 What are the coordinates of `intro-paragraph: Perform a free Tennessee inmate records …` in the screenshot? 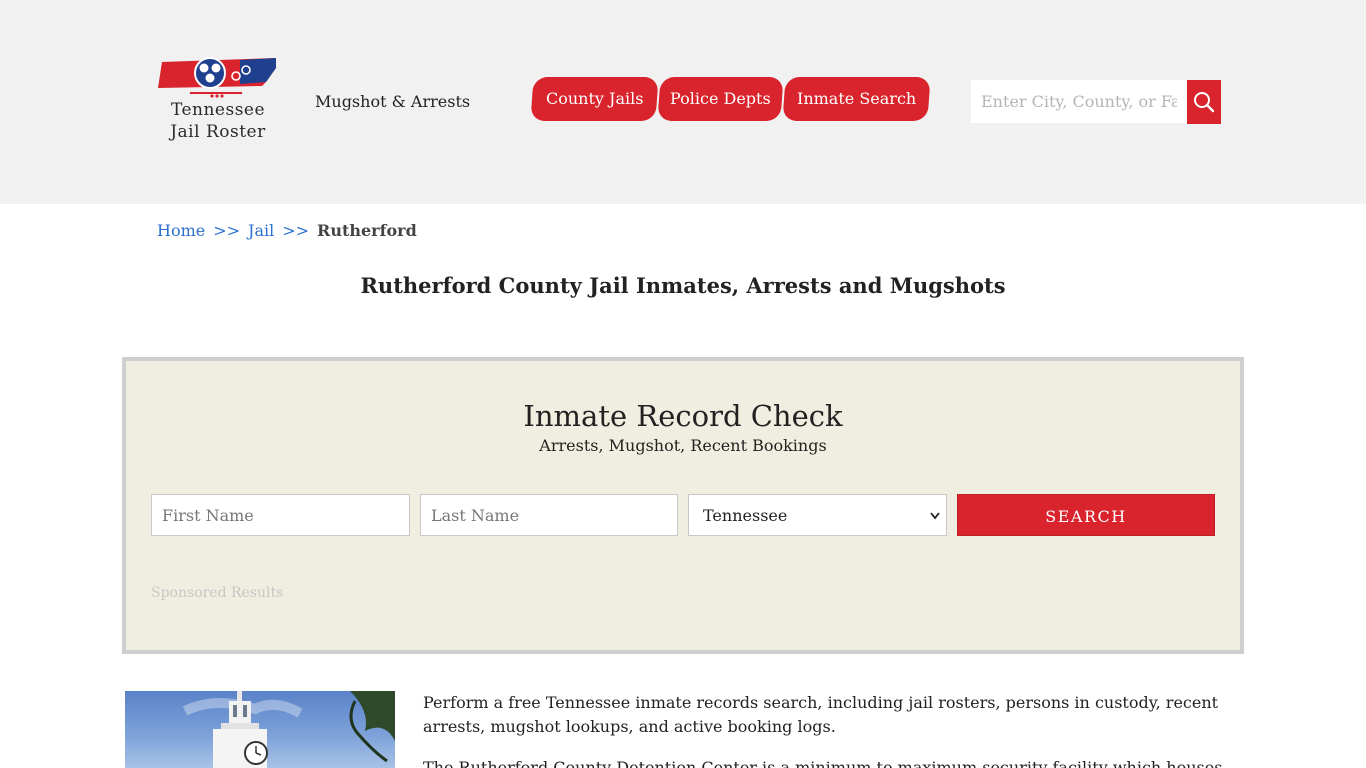 It's located at (821, 714).